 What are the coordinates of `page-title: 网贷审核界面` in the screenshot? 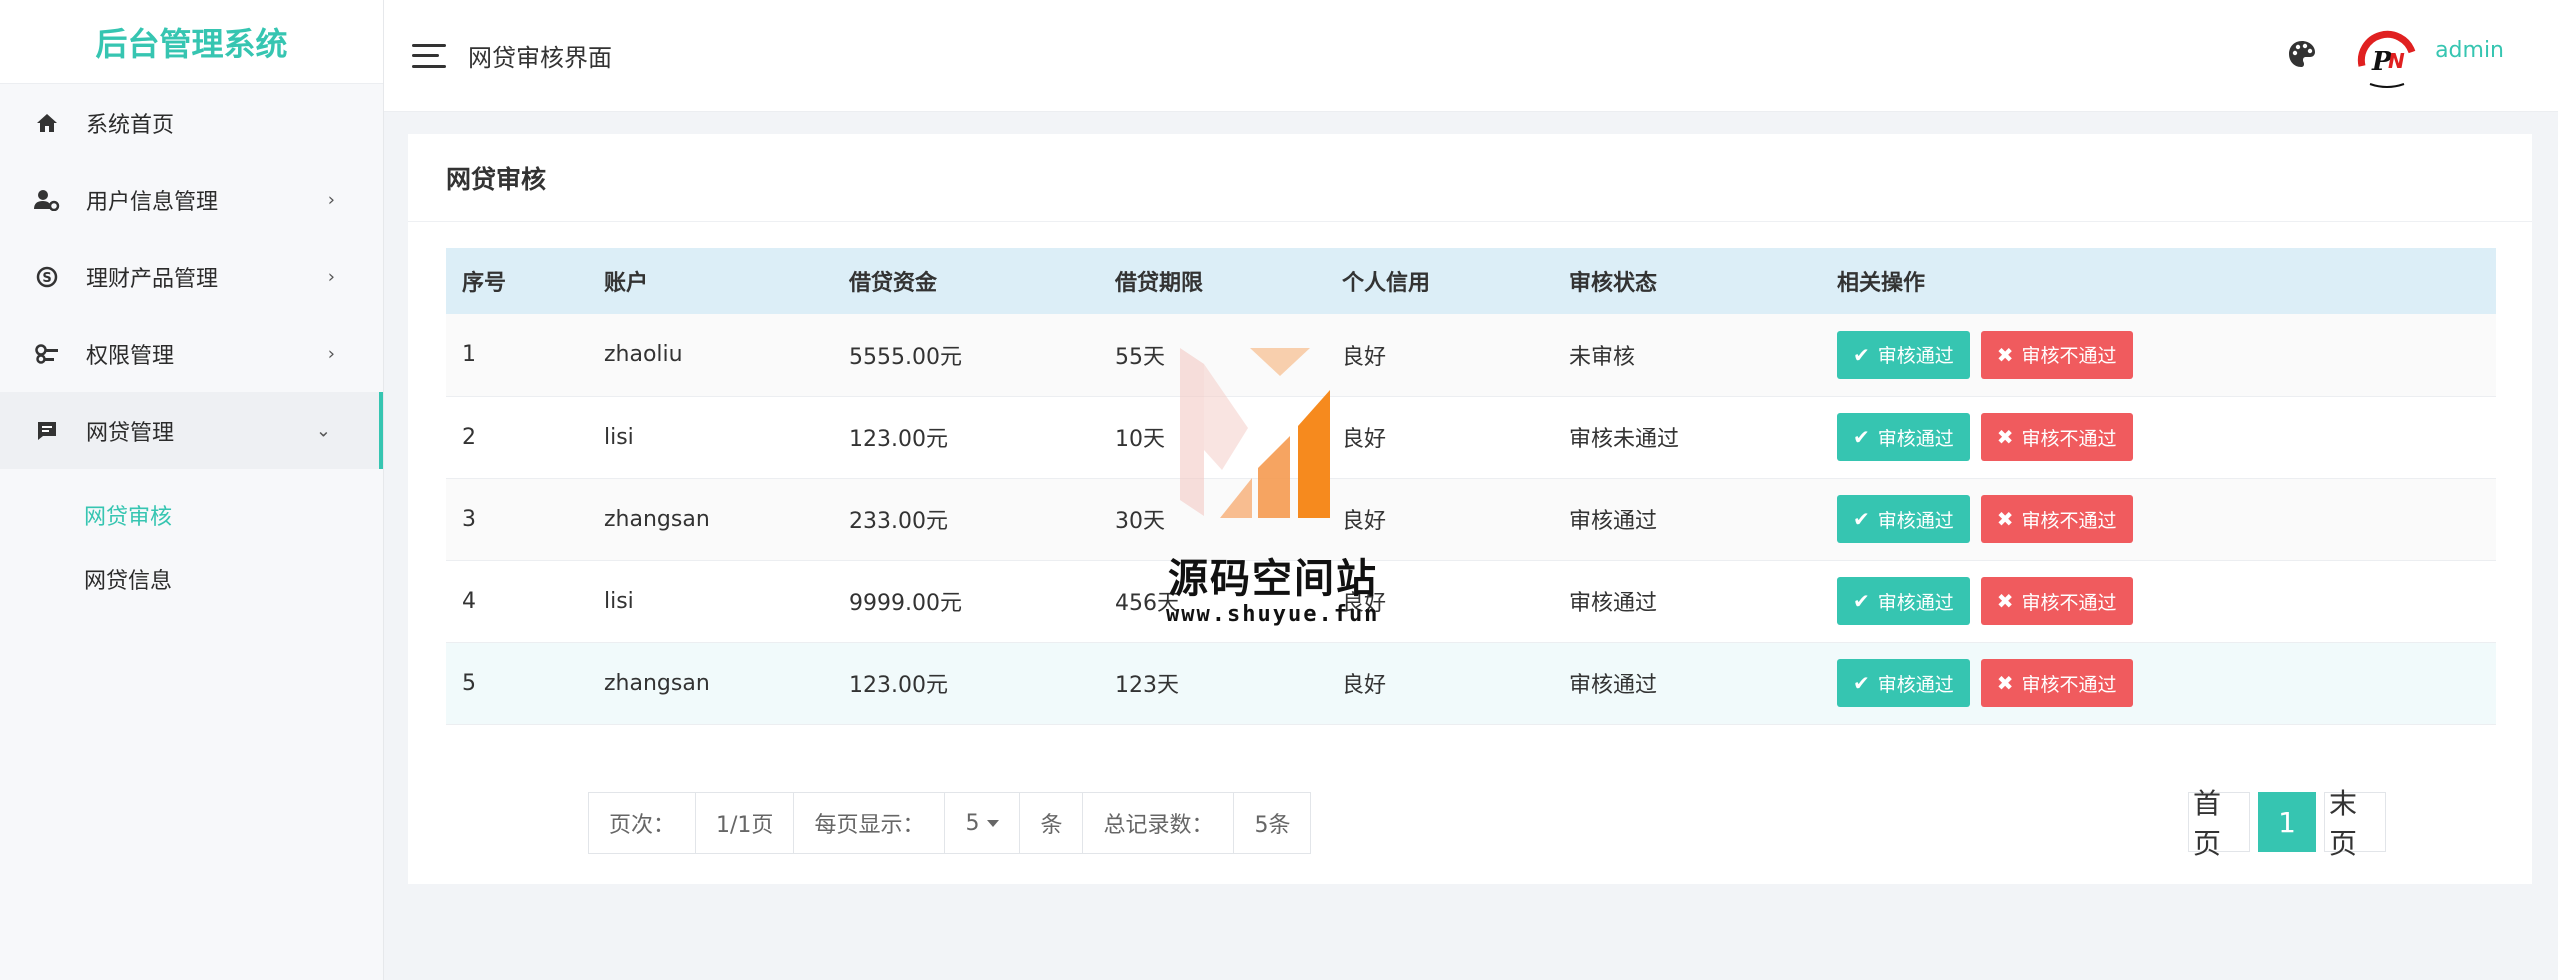 It's located at (540, 58).